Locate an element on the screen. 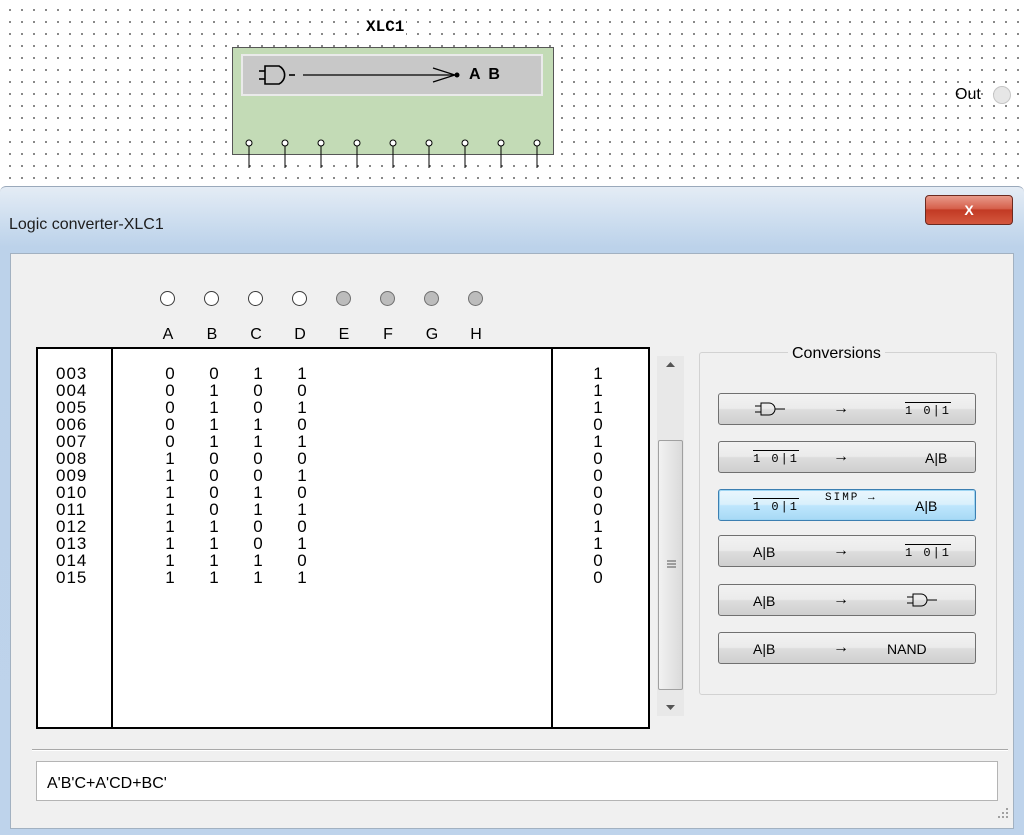  component-label: XLC1 is located at coordinates (385, 27).